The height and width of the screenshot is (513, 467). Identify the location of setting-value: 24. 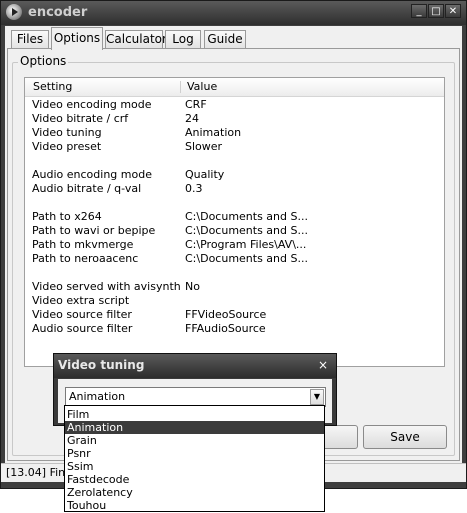
(192, 118).